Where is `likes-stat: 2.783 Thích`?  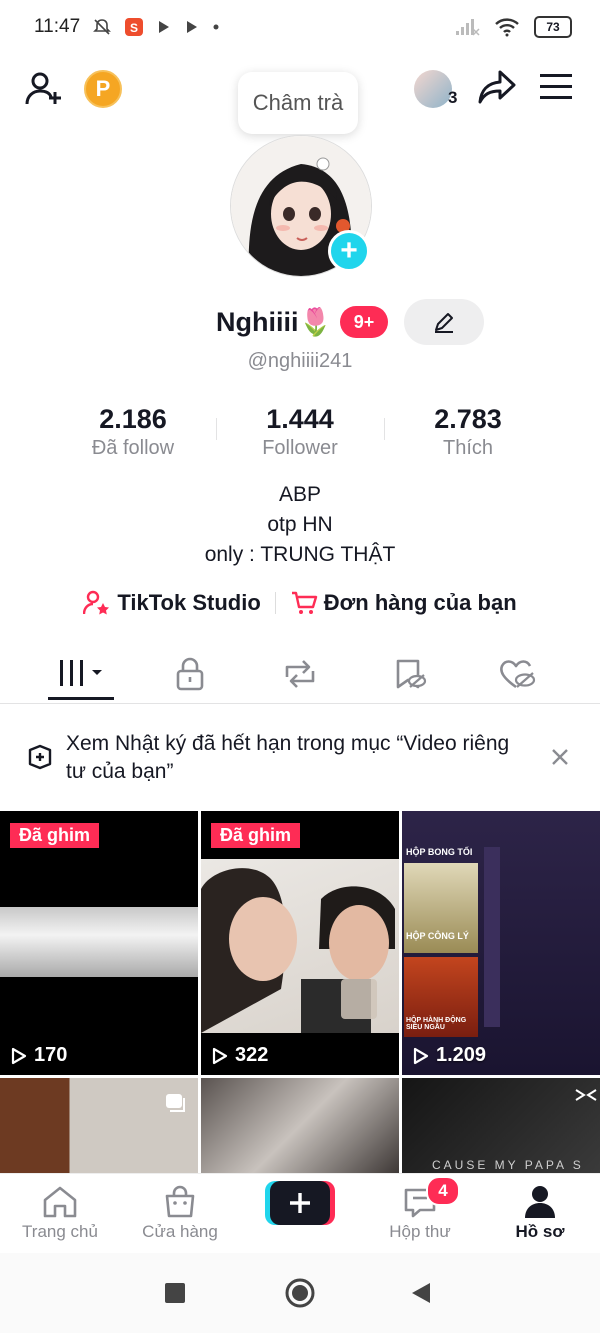
likes-stat: 2.783 Thích is located at coordinates (468, 432).